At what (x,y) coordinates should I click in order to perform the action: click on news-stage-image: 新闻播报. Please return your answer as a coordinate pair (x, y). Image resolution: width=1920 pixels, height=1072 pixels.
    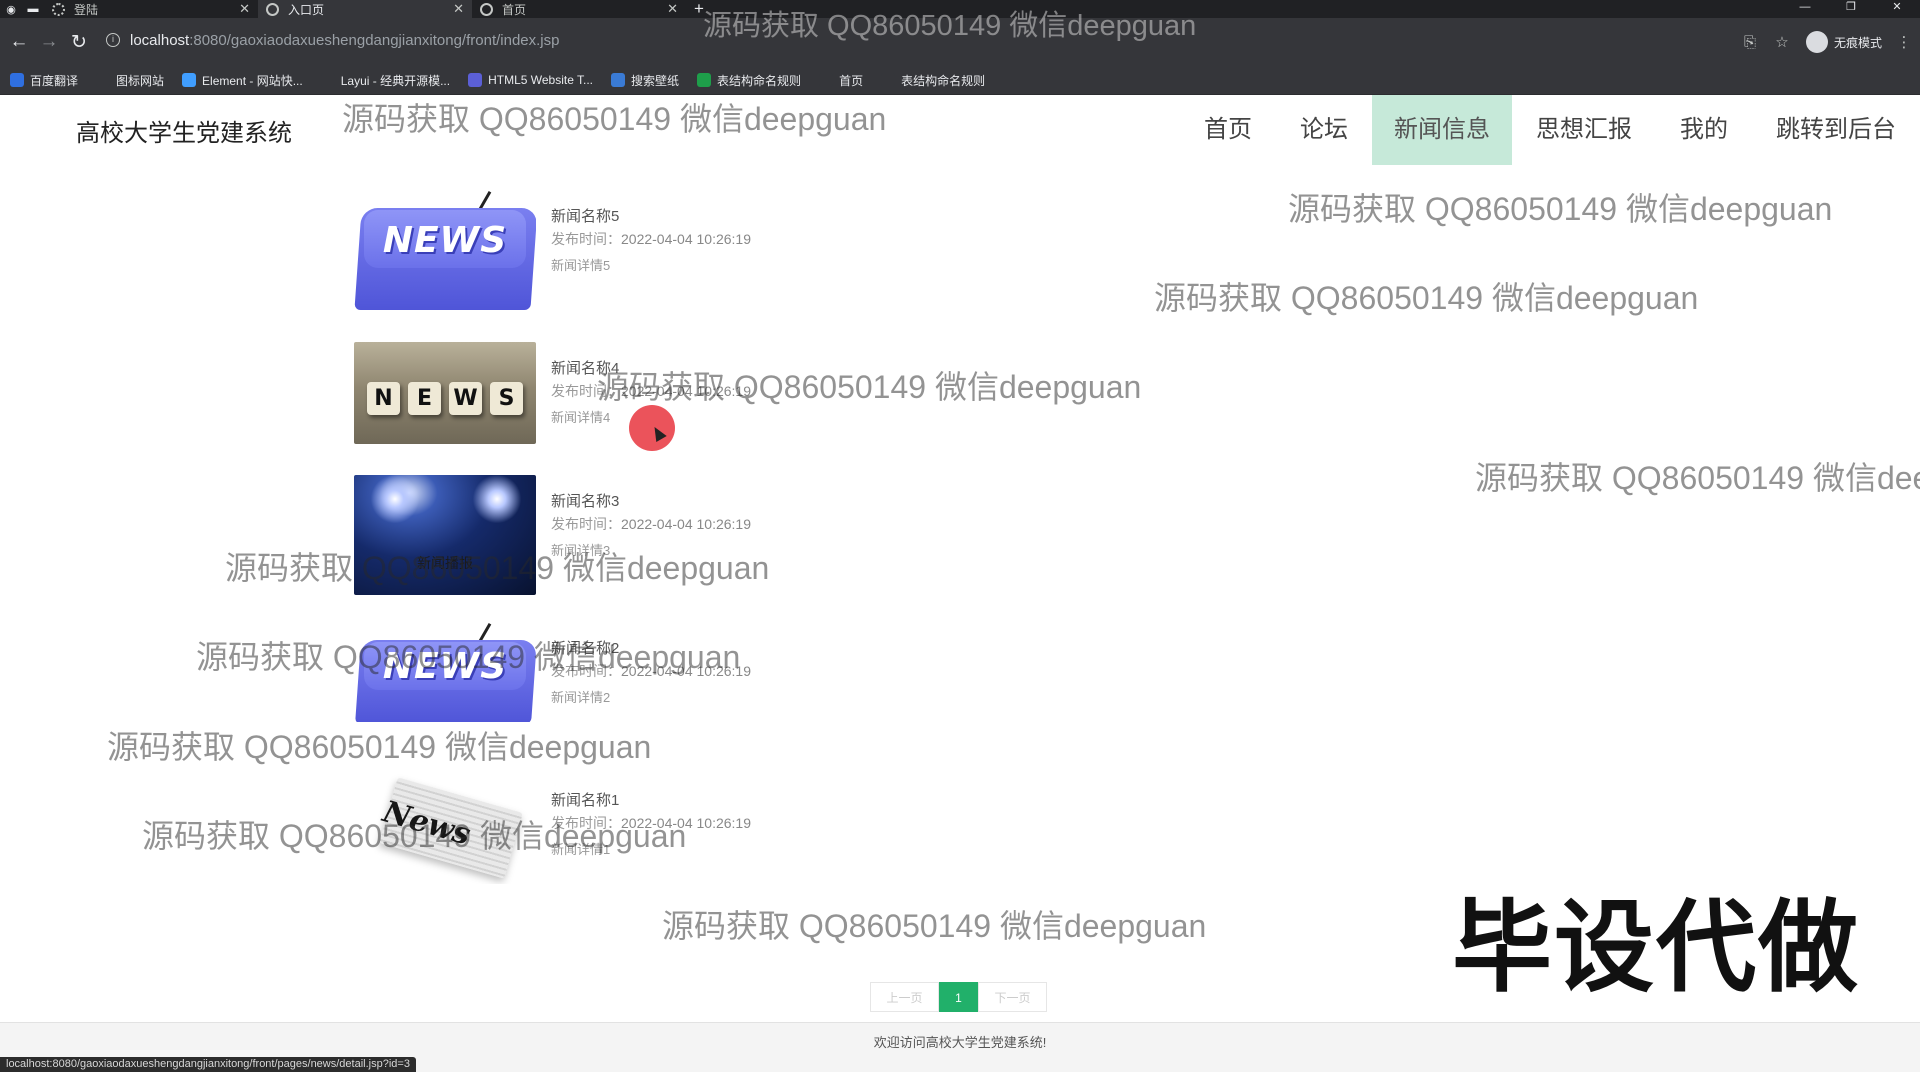
    Looking at the image, I should click on (445, 535).